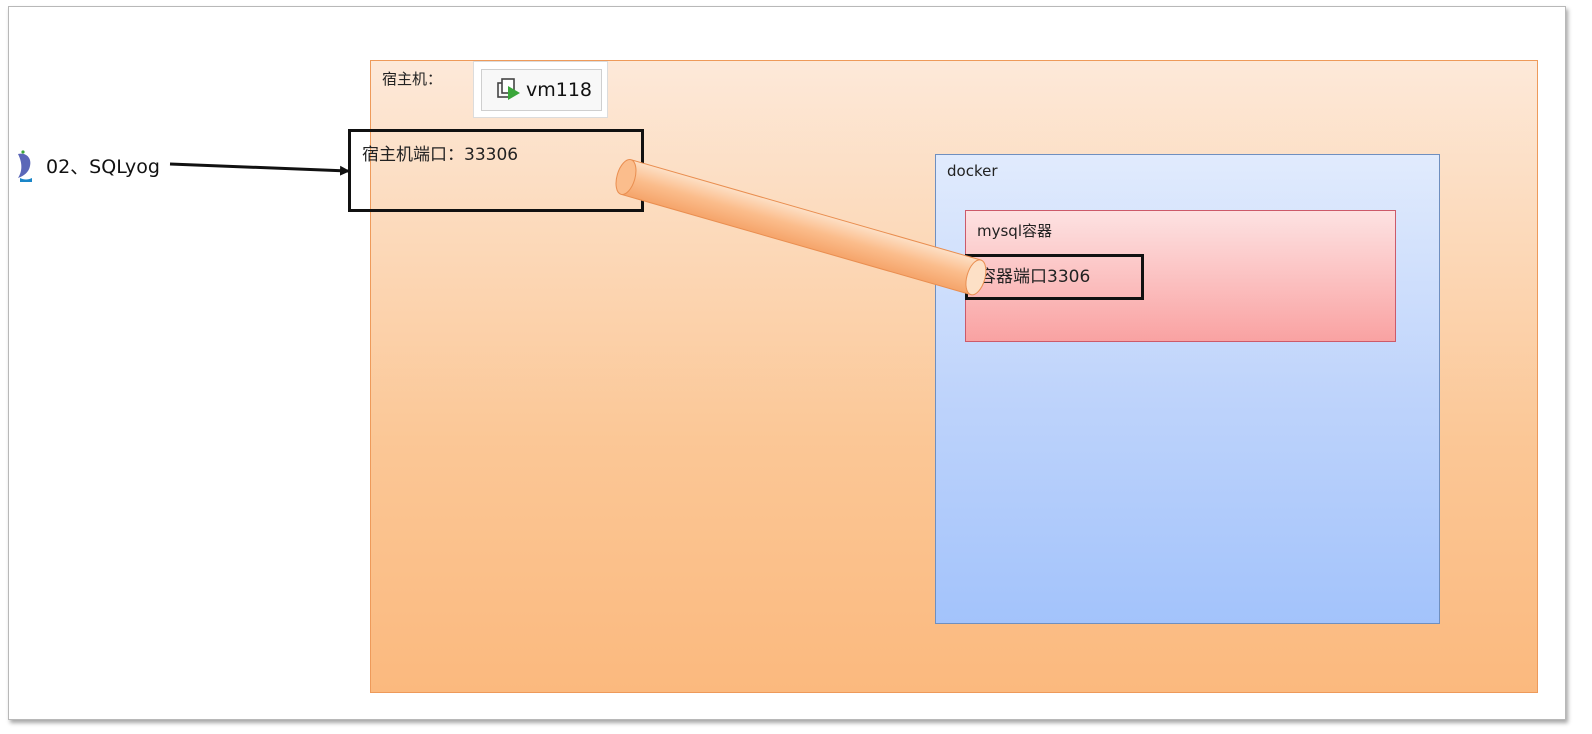  Describe the element at coordinates (259, 169) in the screenshot. I see `connection-arrow` at that location.